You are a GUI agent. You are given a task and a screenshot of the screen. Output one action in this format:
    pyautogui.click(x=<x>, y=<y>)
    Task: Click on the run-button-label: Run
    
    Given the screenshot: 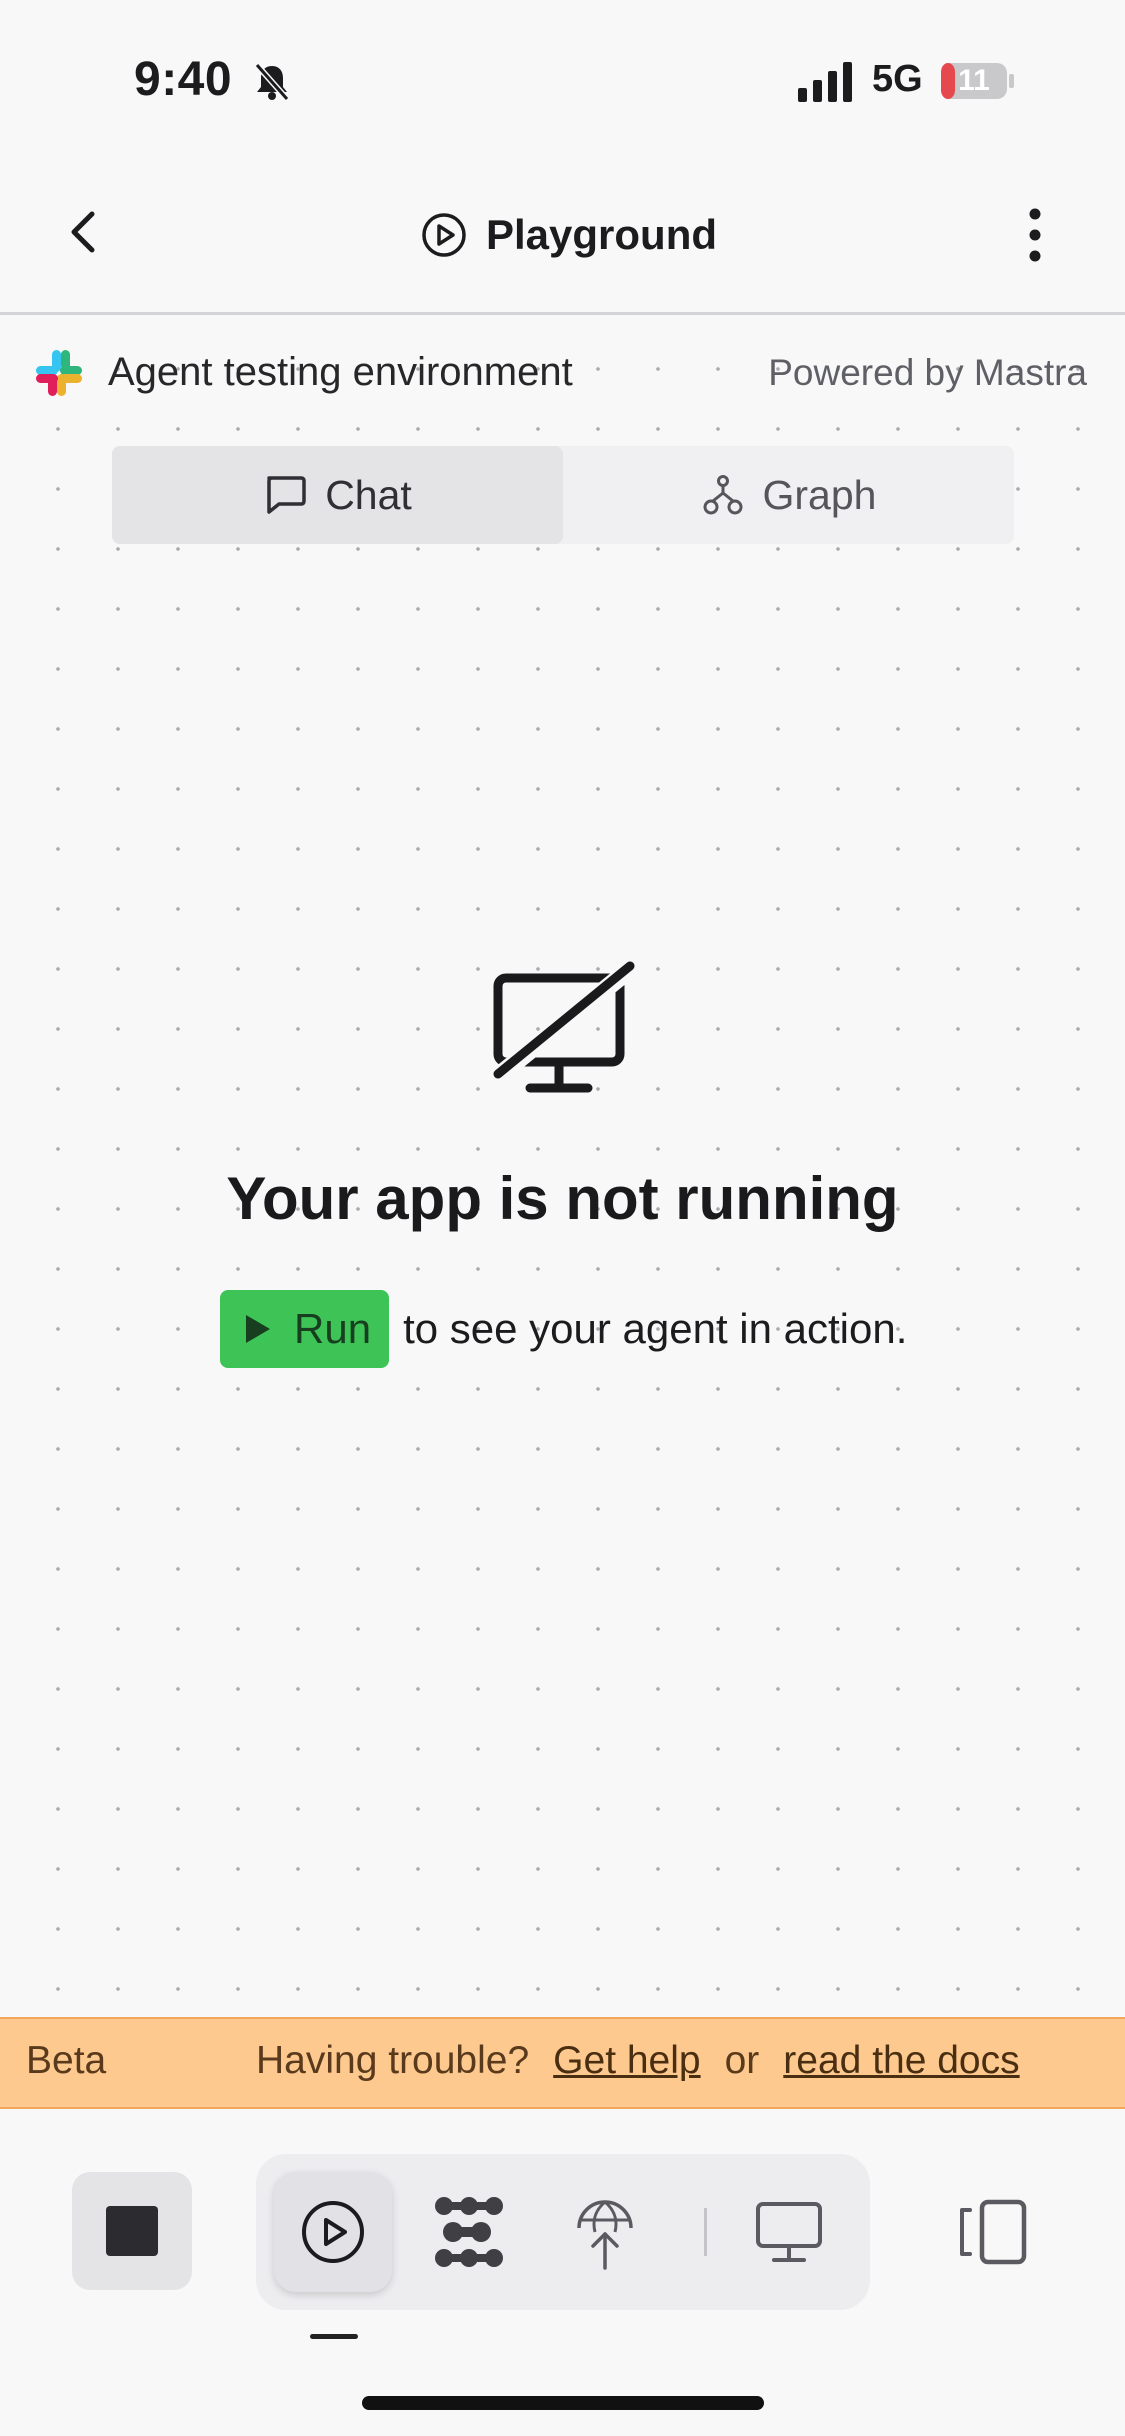 What is the action you would take?
    pyautogui.click(x=333, y=1328)
    